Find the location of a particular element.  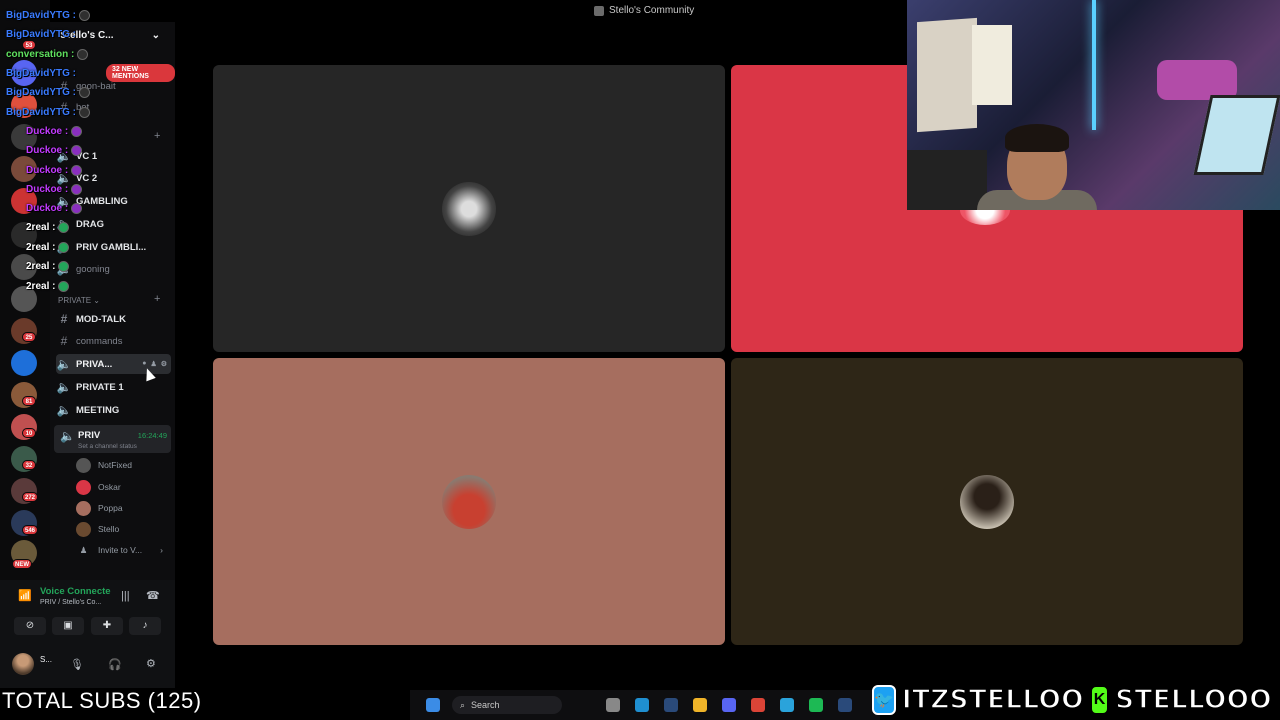

channel-meeting: 🔈 MEETING is located at coordinates (113, 410).